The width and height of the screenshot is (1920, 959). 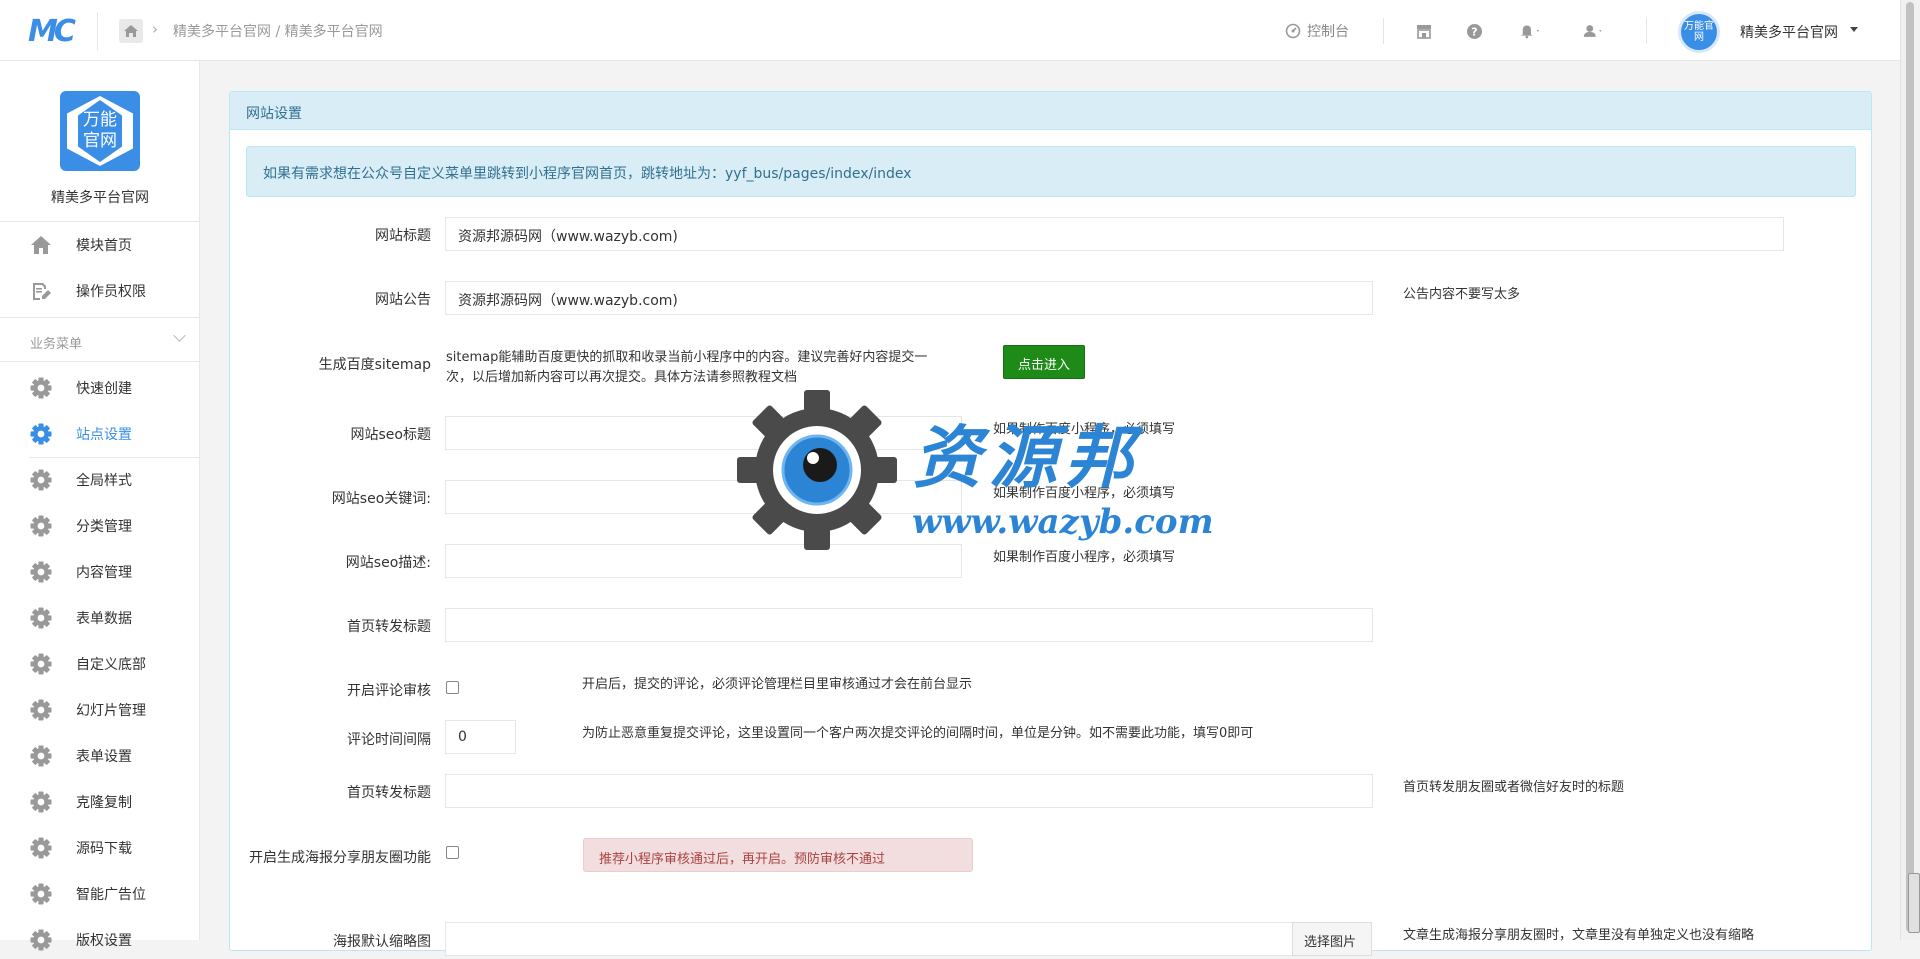 I want to click on sidebar-section-label: 业务菜单, so click(x=56, y=344).